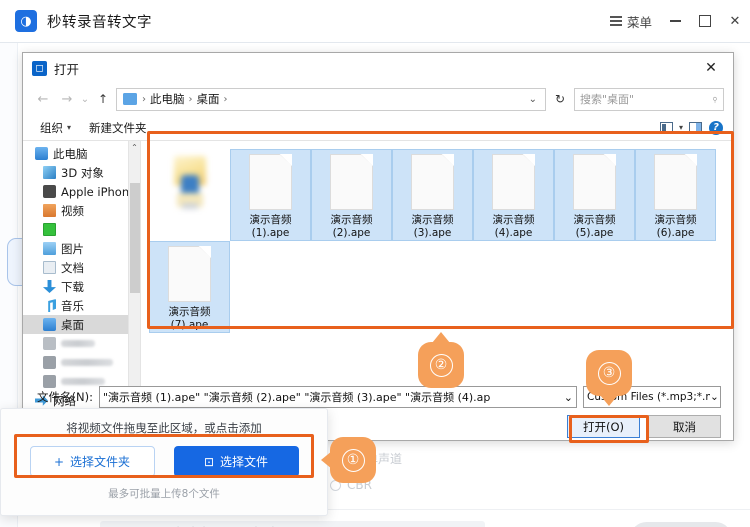 The image size is (750, 527). What do you see at coordinates (560, 99) in the screenshot?
I see `refresh-icon: ↻` at bounding box center [560, 99].